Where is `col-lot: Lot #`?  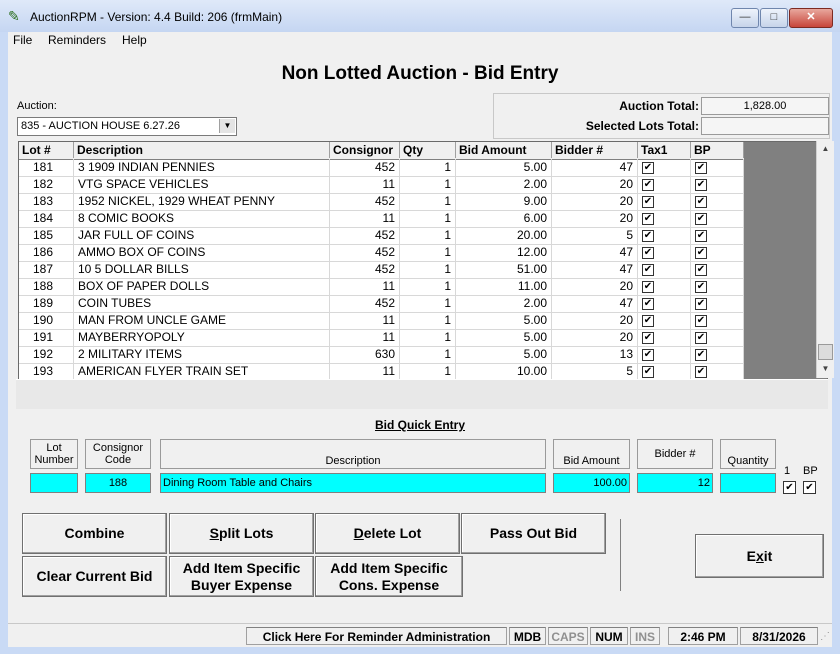
col-lot: Lot # is located at coordinates (46, 150).